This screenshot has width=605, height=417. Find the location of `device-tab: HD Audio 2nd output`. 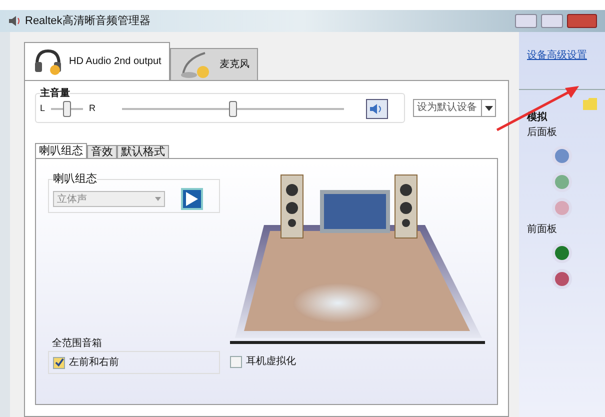

device-tab: HD Audio 2nd output is located at coordinates (97, 61).